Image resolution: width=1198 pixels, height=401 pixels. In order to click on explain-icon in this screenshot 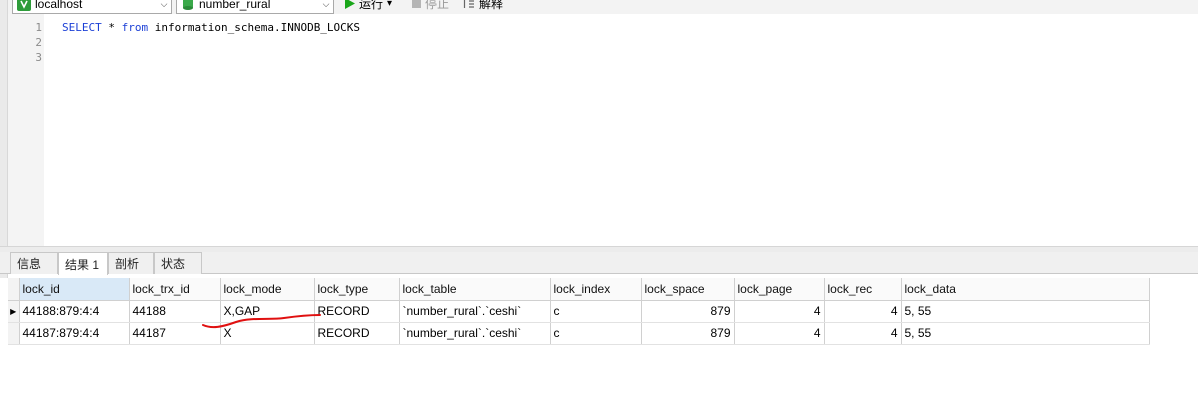, I will do `click(468, 4)`.